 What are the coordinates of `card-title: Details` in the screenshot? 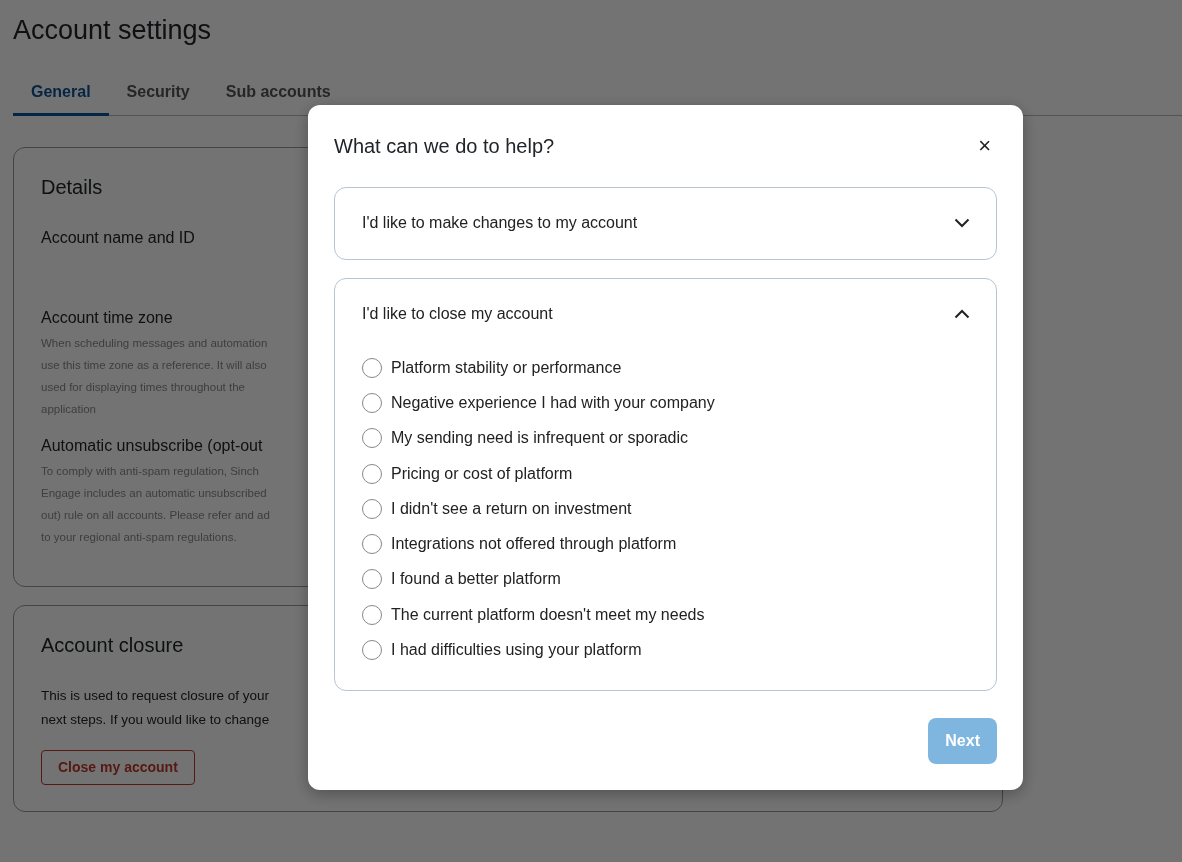 It's located at (72, 188).